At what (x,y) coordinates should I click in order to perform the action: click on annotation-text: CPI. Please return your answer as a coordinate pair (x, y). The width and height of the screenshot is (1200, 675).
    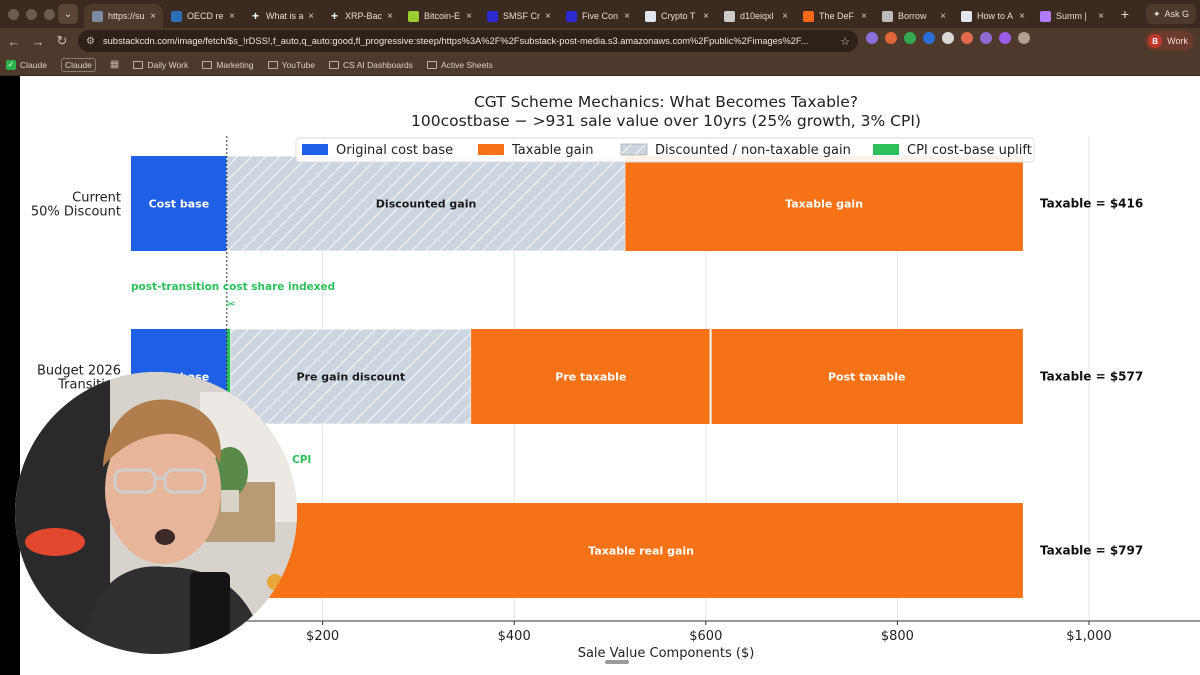
    Looking at the image, I should click on (301, 460).